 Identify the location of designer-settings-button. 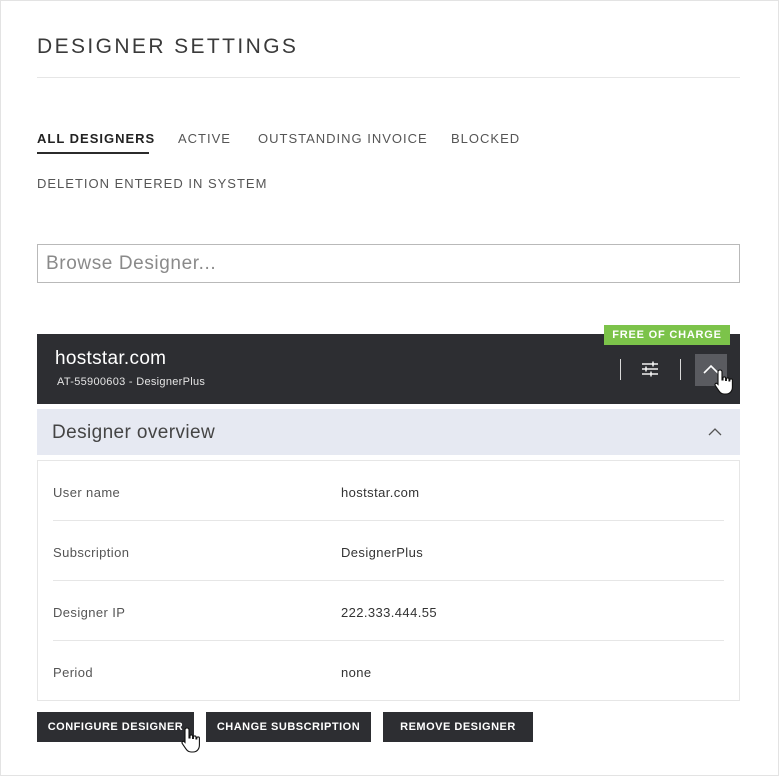
(650, 369).